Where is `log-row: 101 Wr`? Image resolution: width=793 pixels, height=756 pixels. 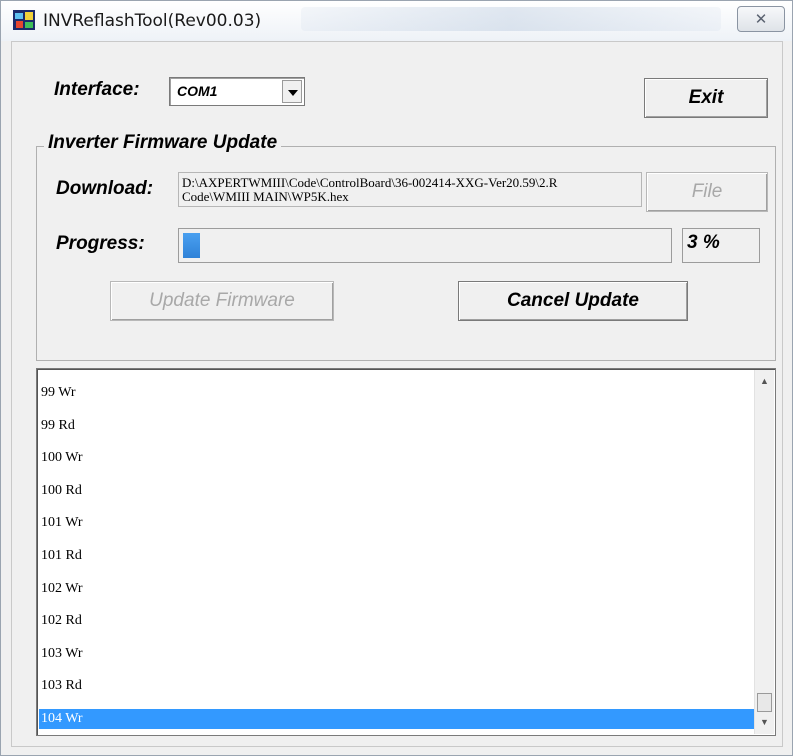 log-row: 101 Wr is located at coordinates (397, 523).